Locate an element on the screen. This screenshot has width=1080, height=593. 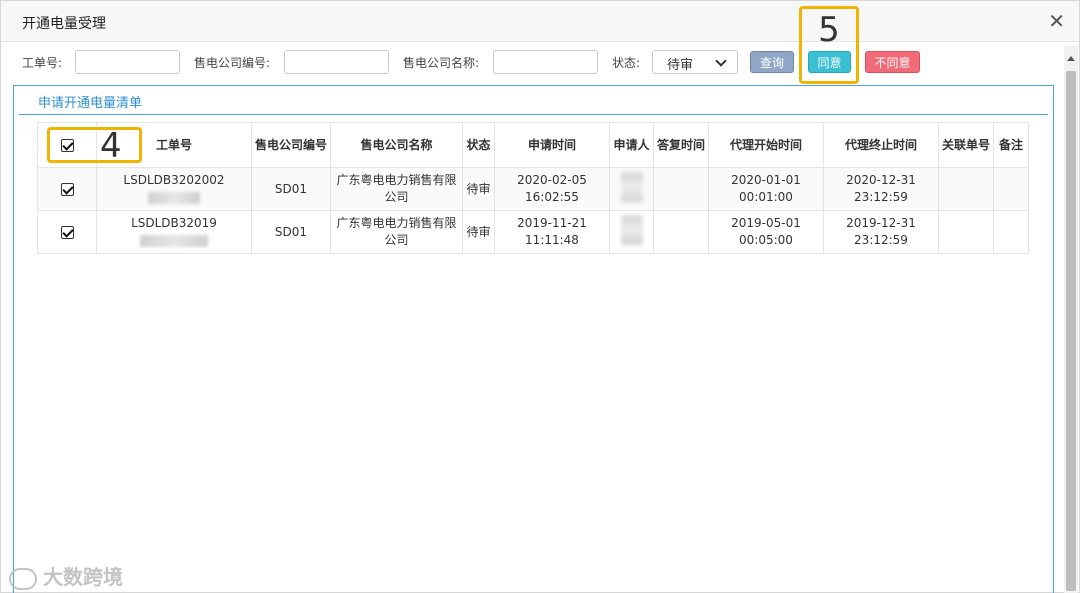
search-toolbar: 工单号: 售电公司编号: 售电公司名称: 状态: 待审 查询 同意 不同意 is located at coordinates (532, 62).